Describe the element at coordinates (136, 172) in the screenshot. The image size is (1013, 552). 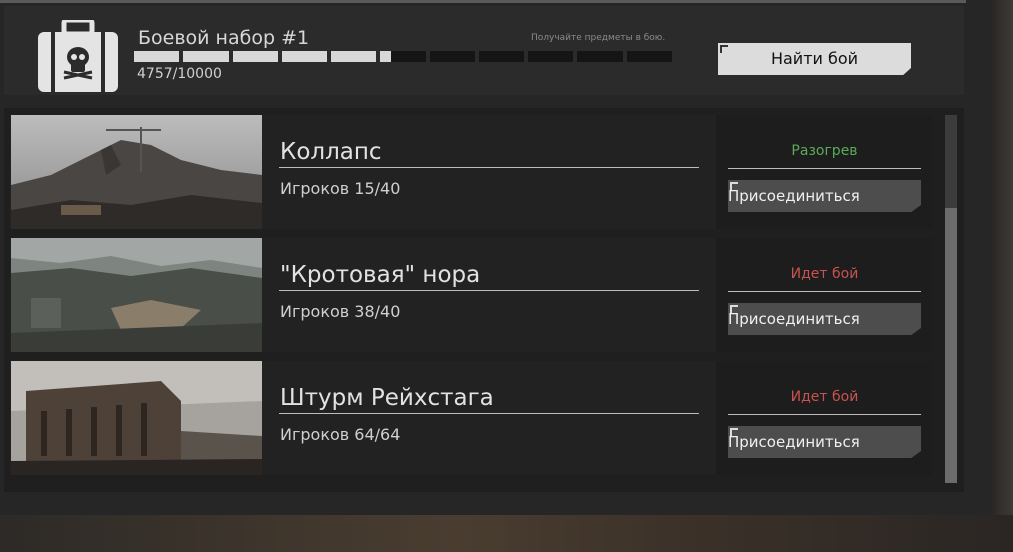
I see `map-thumbnail-collapse` at that location.